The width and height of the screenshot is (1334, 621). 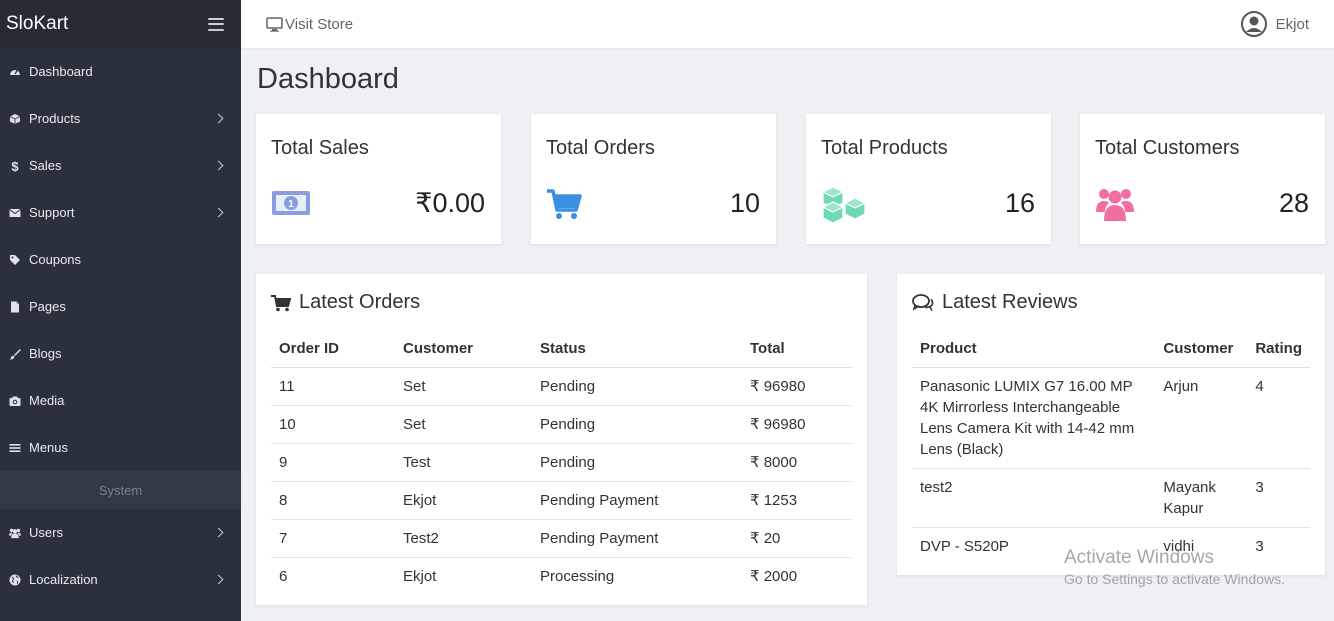 What do you see at coordinates (360, 302) in the screenshot?
I see `panel-title-label: Latest Orders` at bounding box center [360, 302].